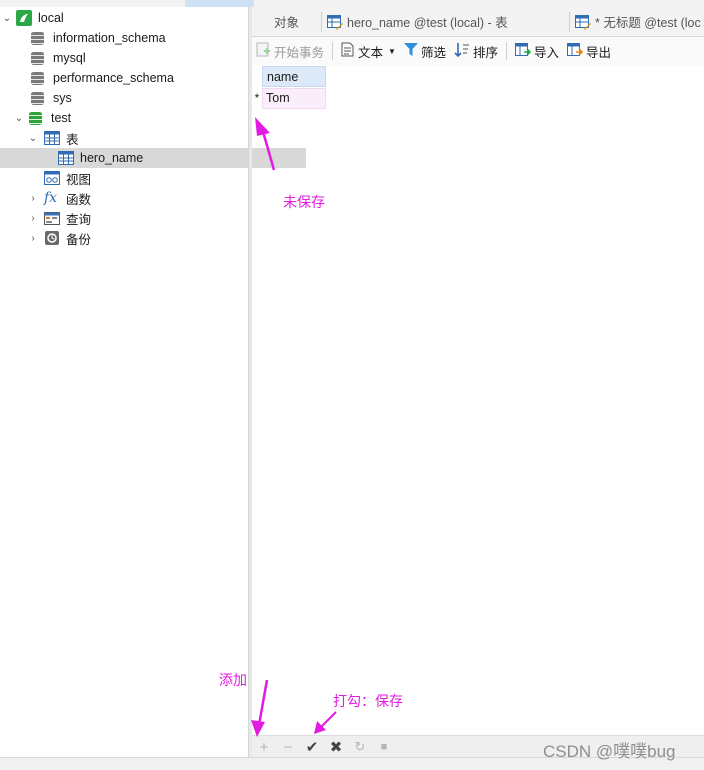 The height and width of the screenshot is (770, 704). I want to click on annotation-arrows, so click(294, 427).